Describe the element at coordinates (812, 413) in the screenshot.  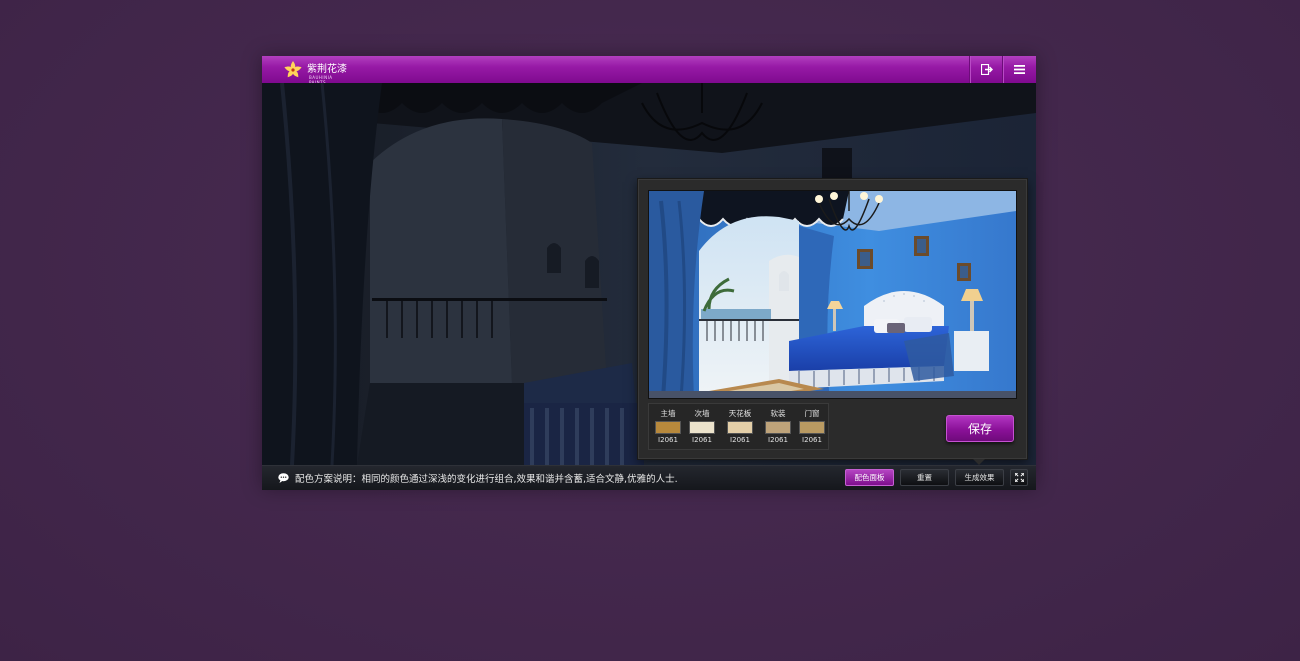
I see `swatch-label: 门窗` at that location.